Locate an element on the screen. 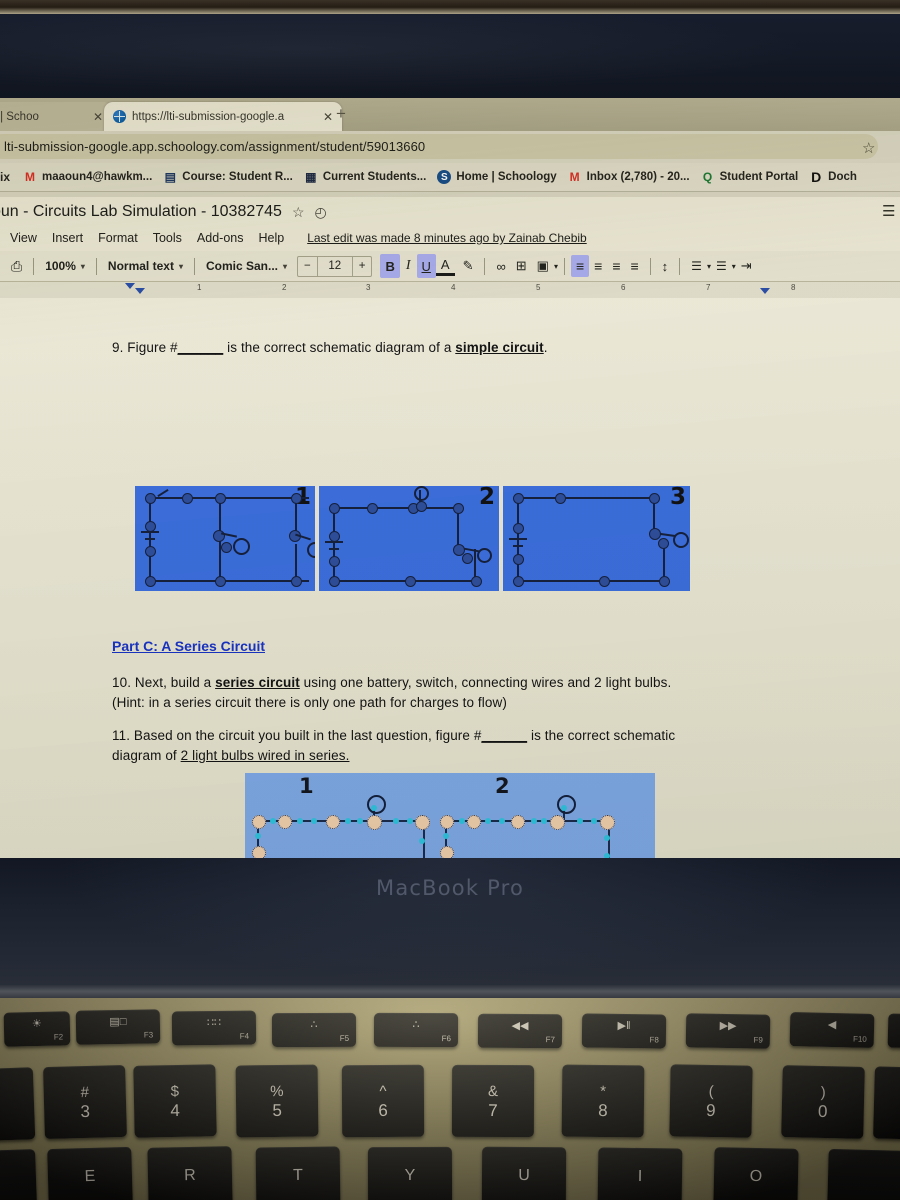 Image resolution: width=900 pixels, height=1200 pixels. menu-tools: Tools is located at coordinates (167, 238).